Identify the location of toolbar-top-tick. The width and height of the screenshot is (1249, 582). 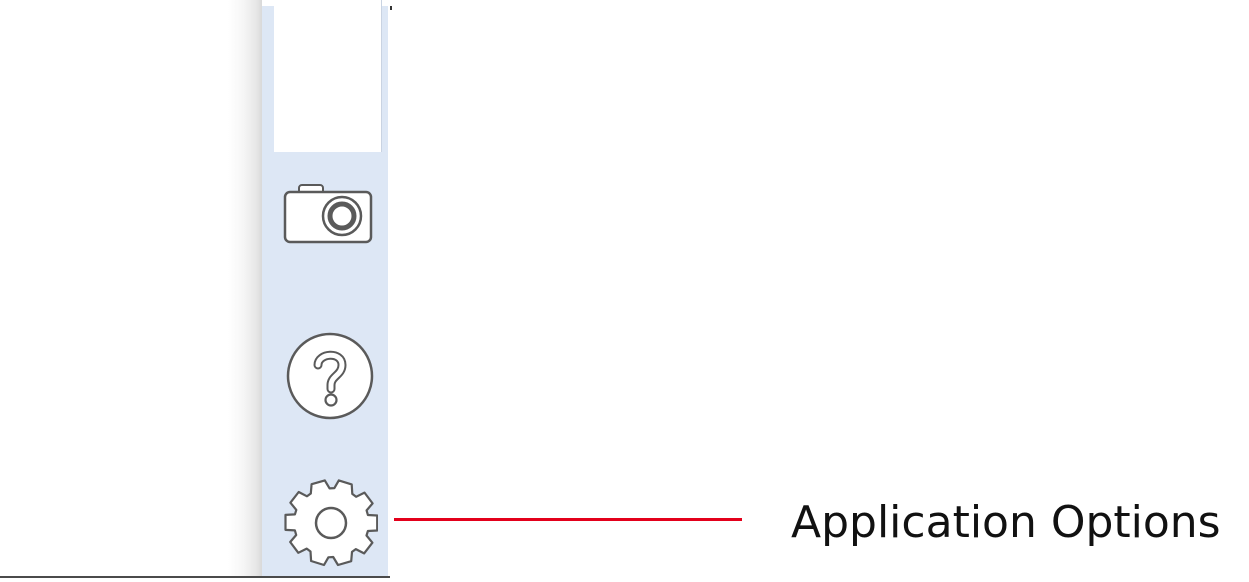
(391, 8).